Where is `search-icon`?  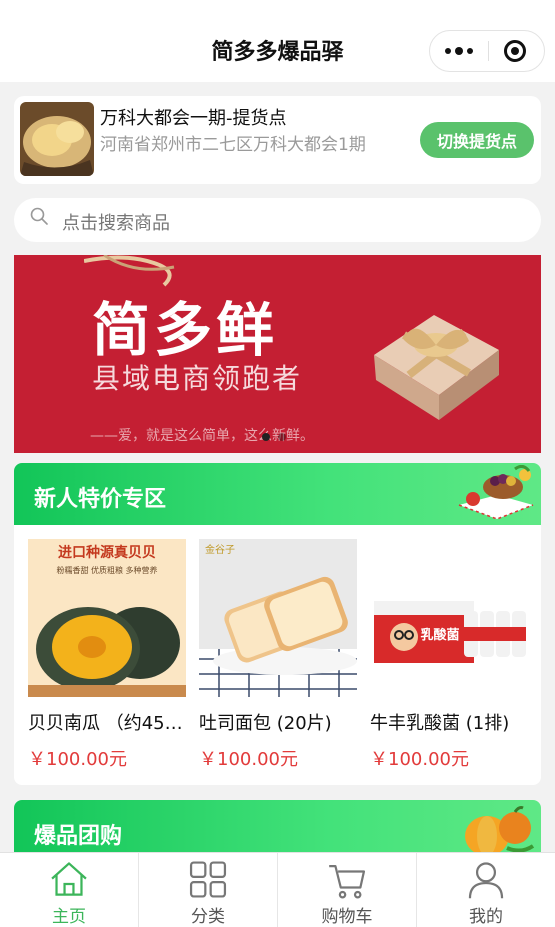
search-icon is located at coordinates (39, 216).